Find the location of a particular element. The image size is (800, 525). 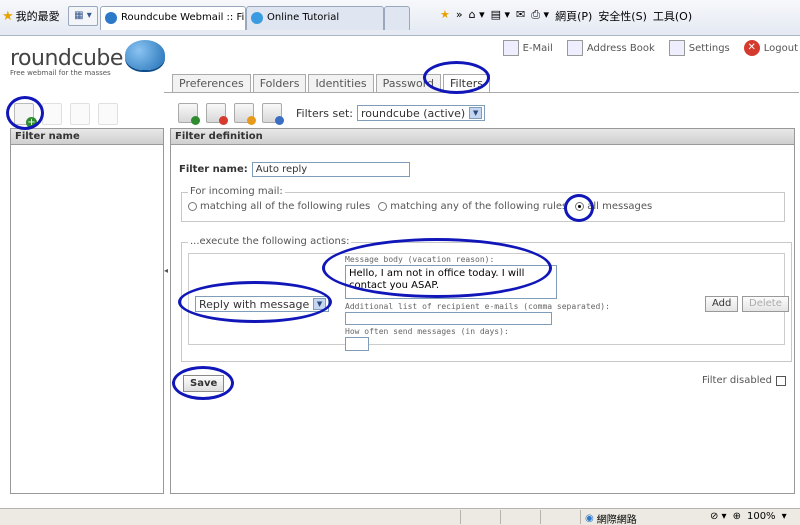

add-filter-icon is located at coordinates (25, 115).